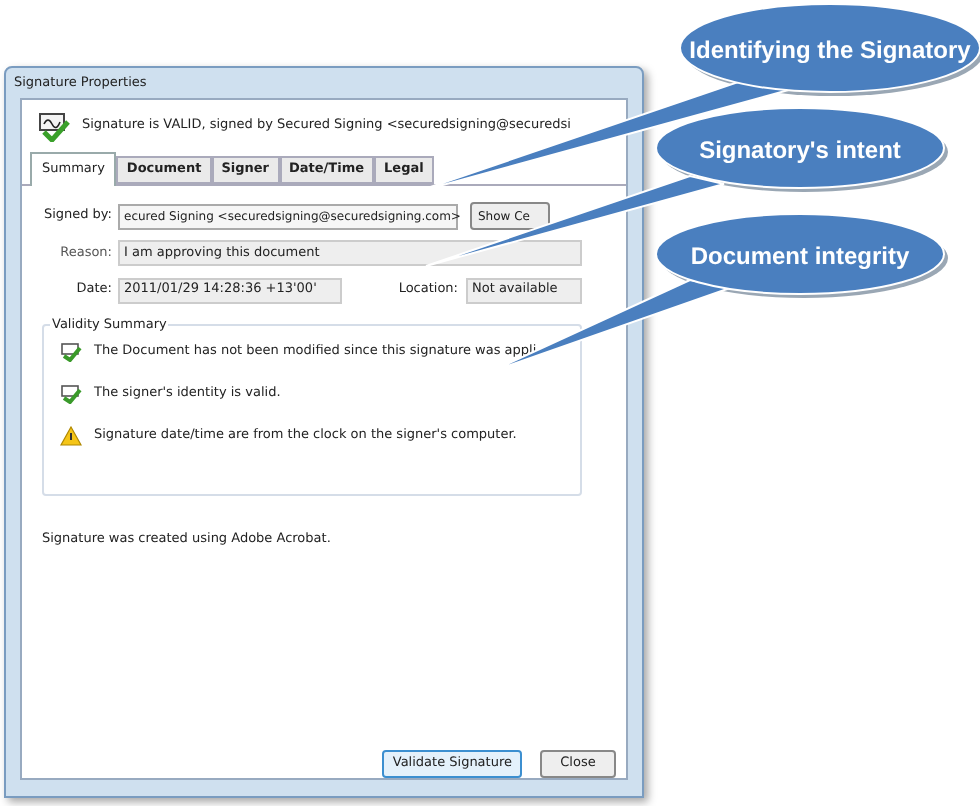 This screenshot has width=980, height=806. Describe the element at coordinates (800, 151) in the screenshot. I see `callout-text: Signatory's intent` at that location.